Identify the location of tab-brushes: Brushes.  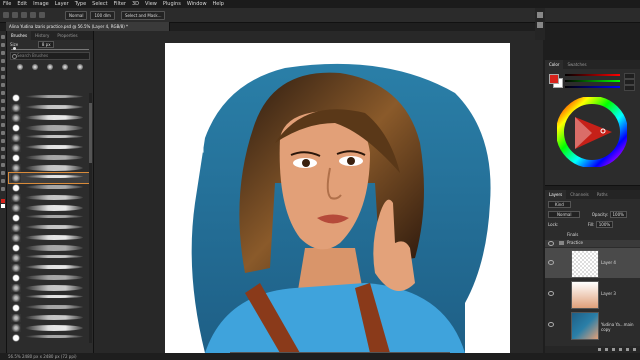
(19, 35).